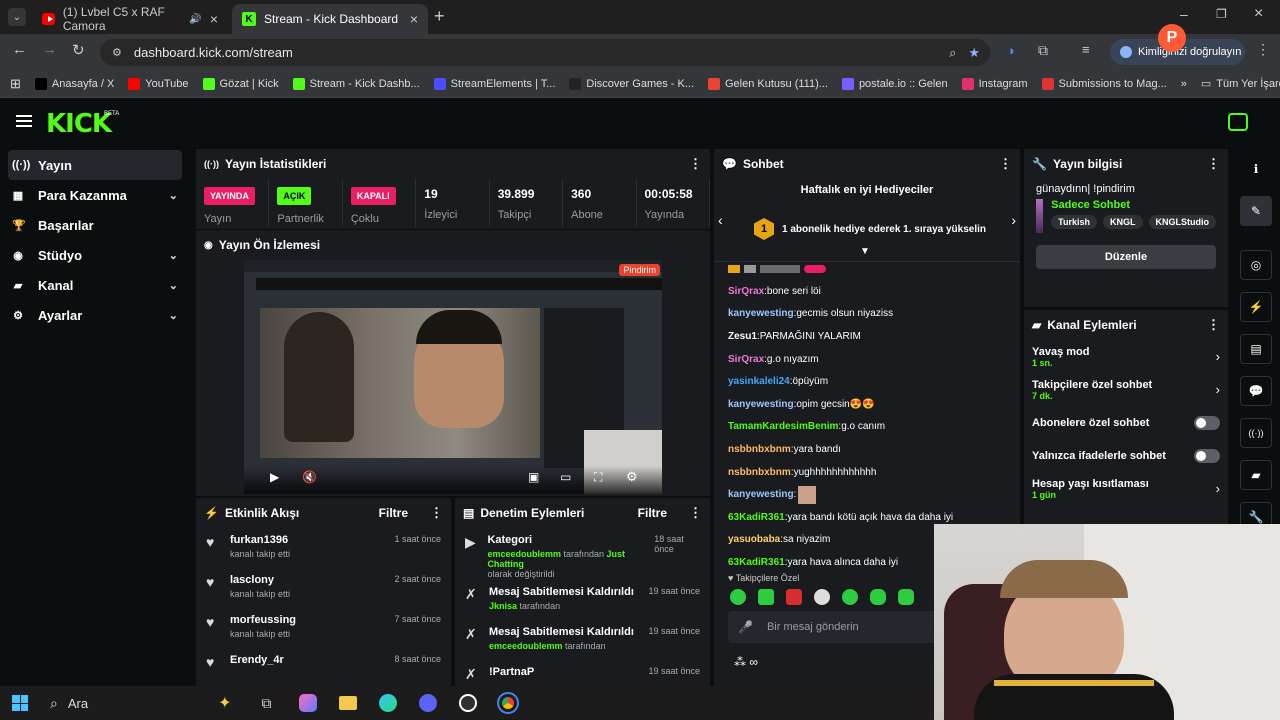 The height and width of the screenshot is (720, 1280). Describe the element at coordinates (1256, 265) in the screenshot. I see `studio-icon: ◎` at that location.